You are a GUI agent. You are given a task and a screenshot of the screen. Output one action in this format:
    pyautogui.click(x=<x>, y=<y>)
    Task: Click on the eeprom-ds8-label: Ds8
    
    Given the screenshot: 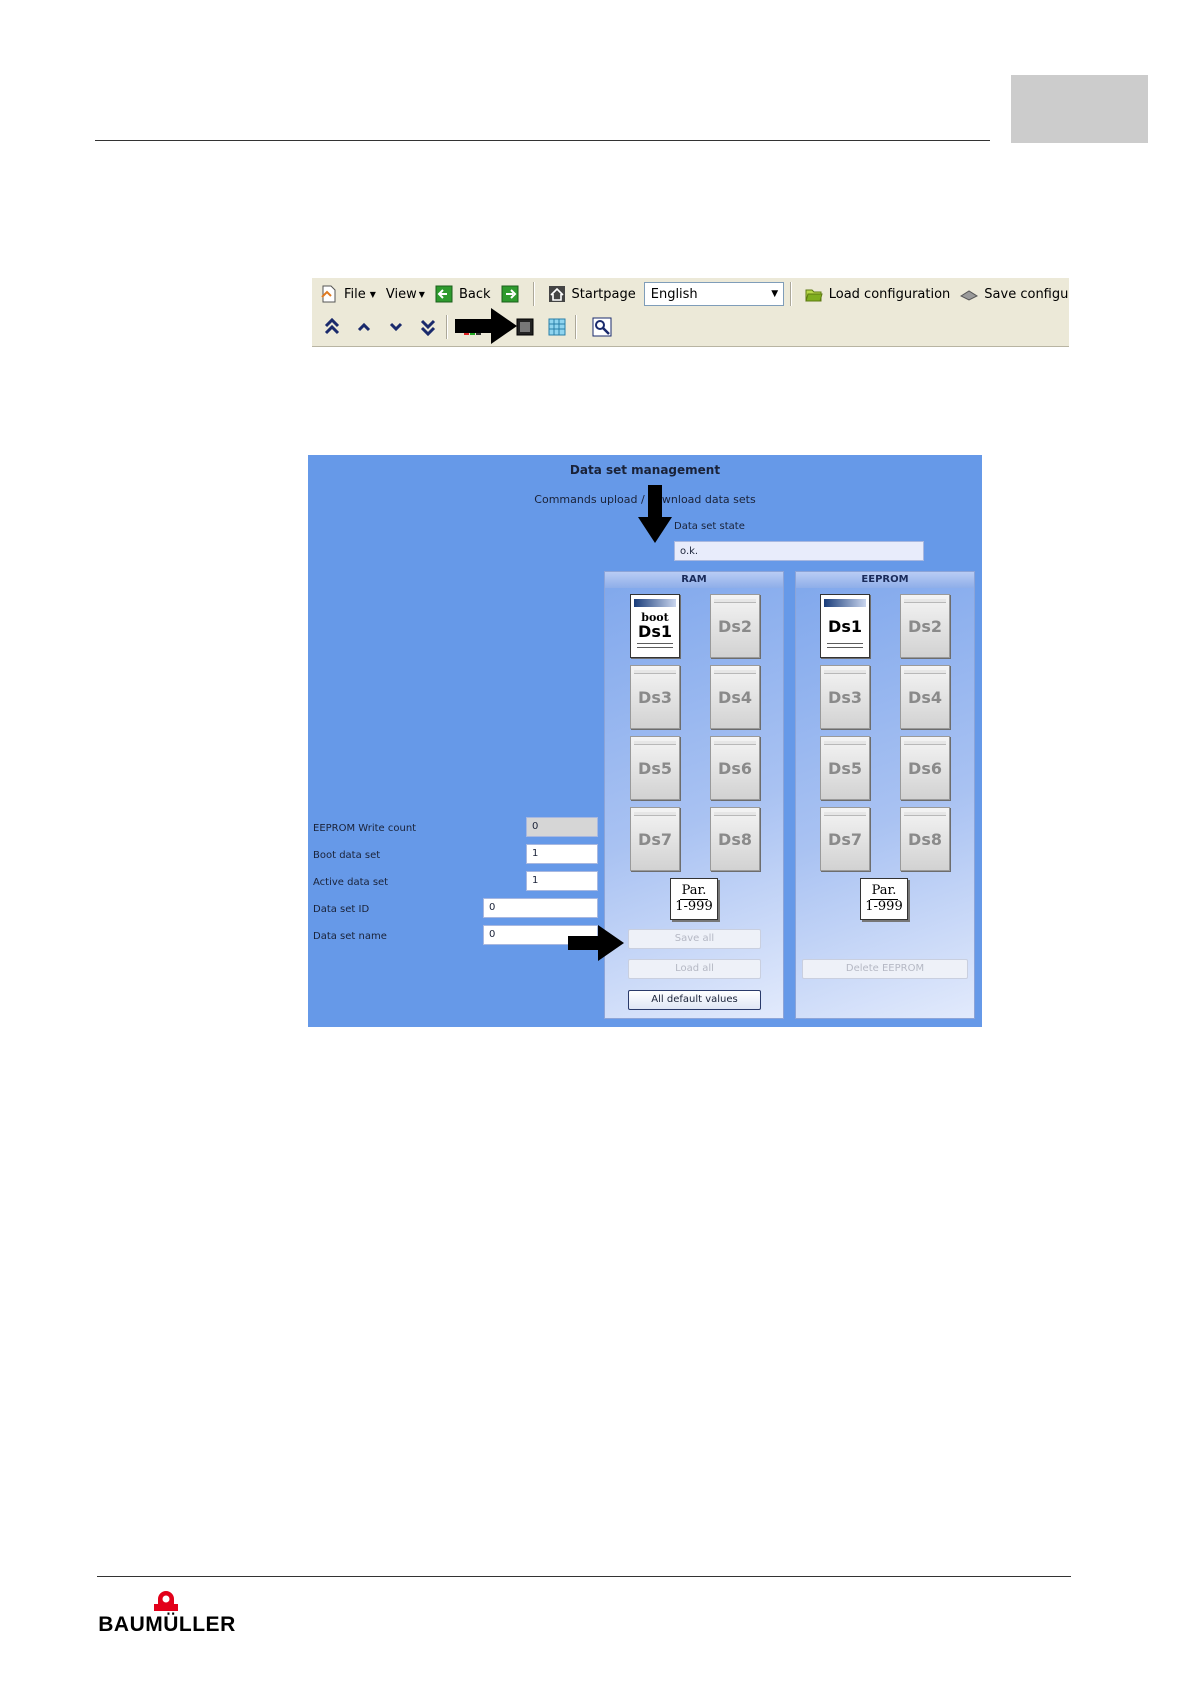 What is the action you would take?
    pyautogui.click(x=925, y=839)
    